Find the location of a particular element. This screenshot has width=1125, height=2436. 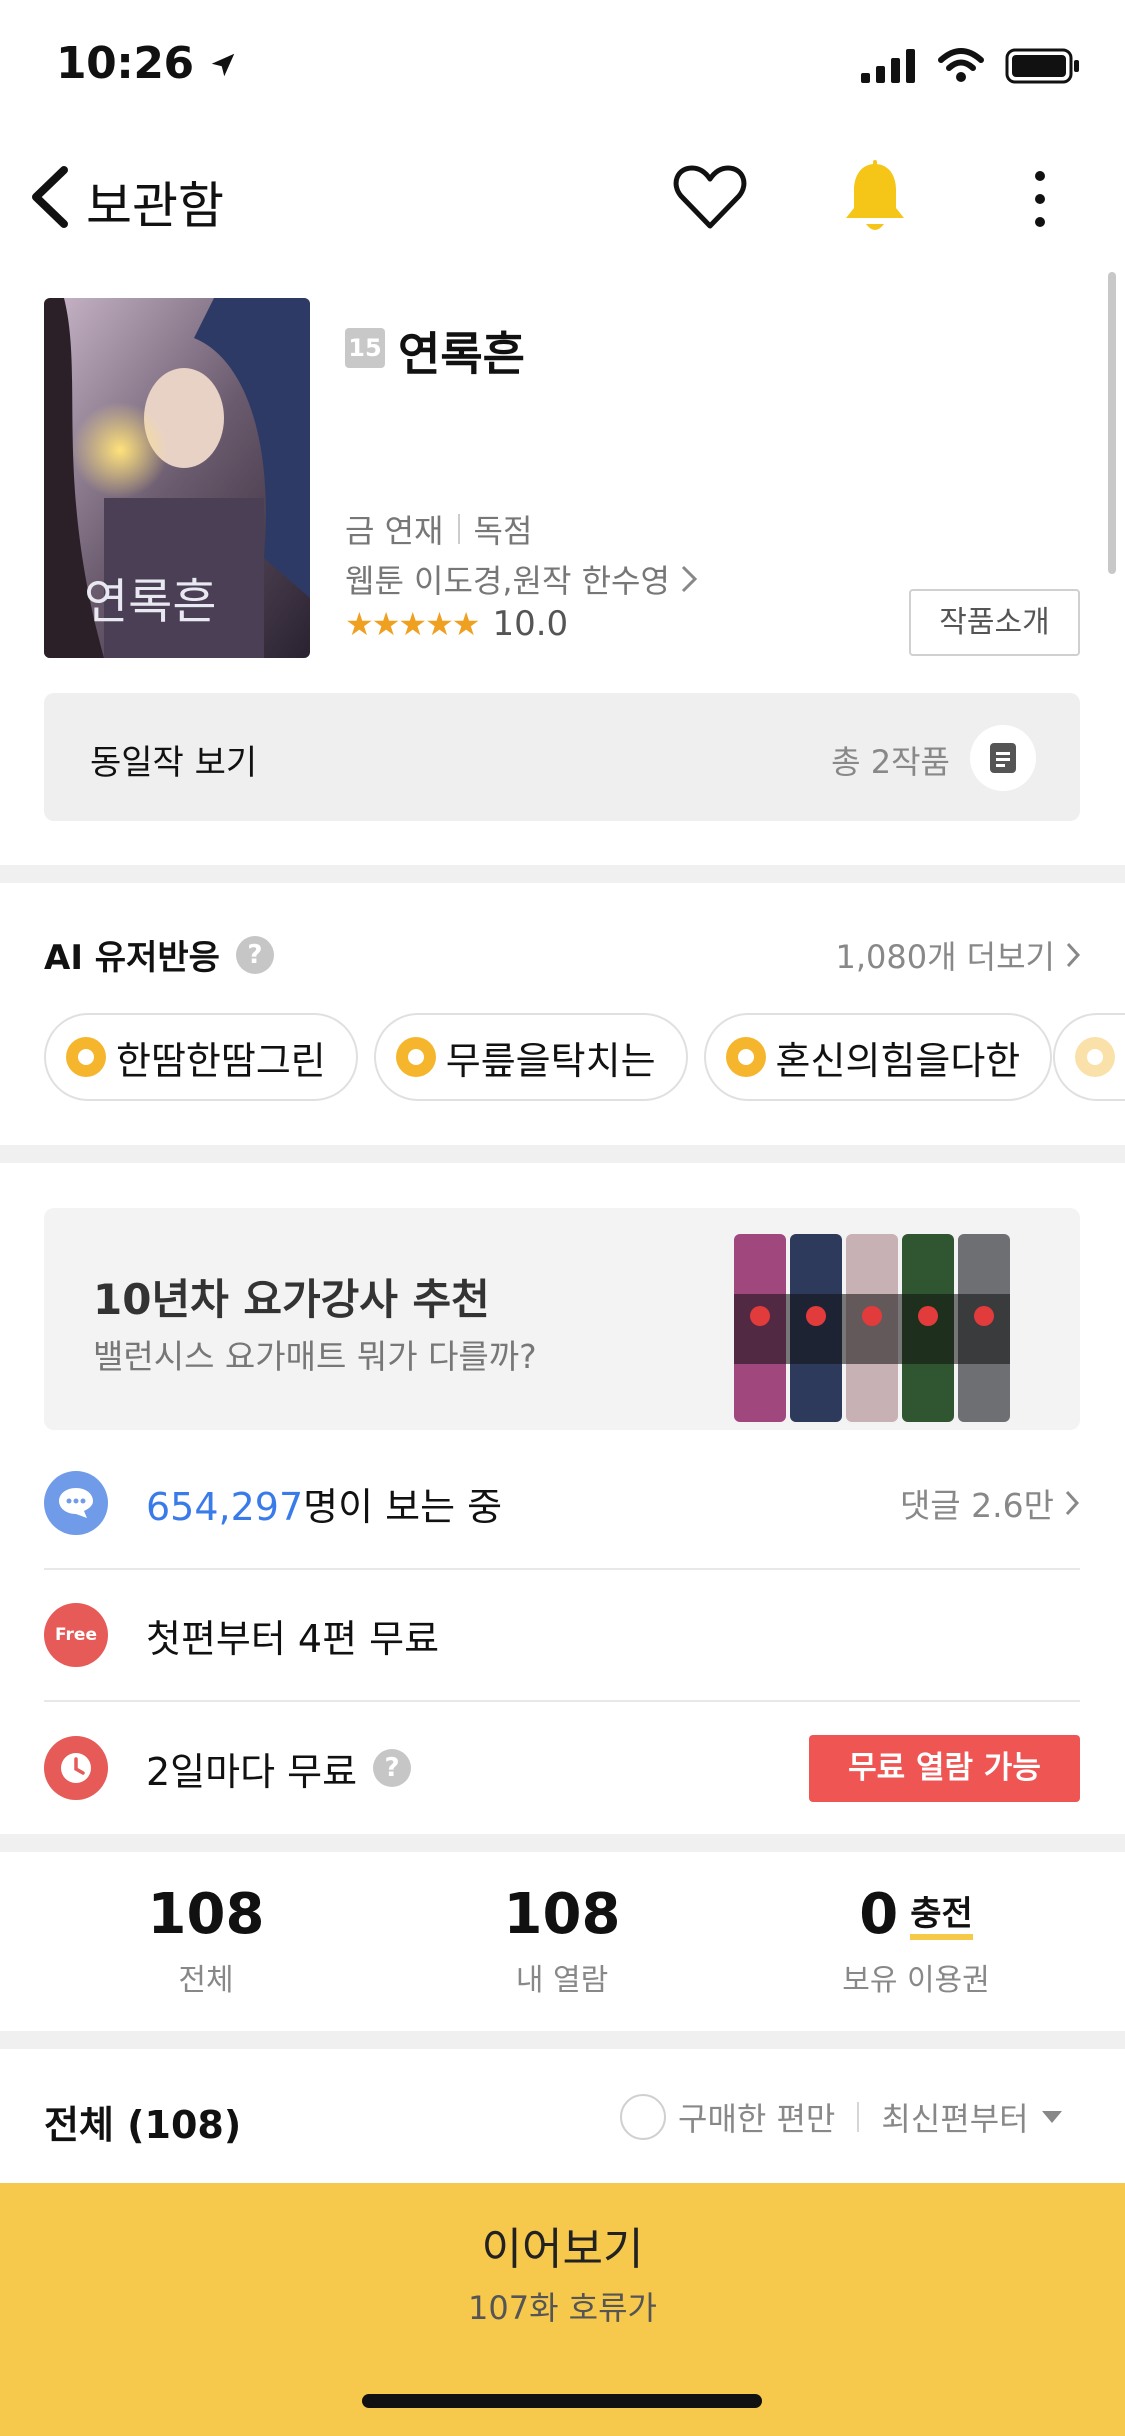

bell-icon is located at coordinates (875, 198).